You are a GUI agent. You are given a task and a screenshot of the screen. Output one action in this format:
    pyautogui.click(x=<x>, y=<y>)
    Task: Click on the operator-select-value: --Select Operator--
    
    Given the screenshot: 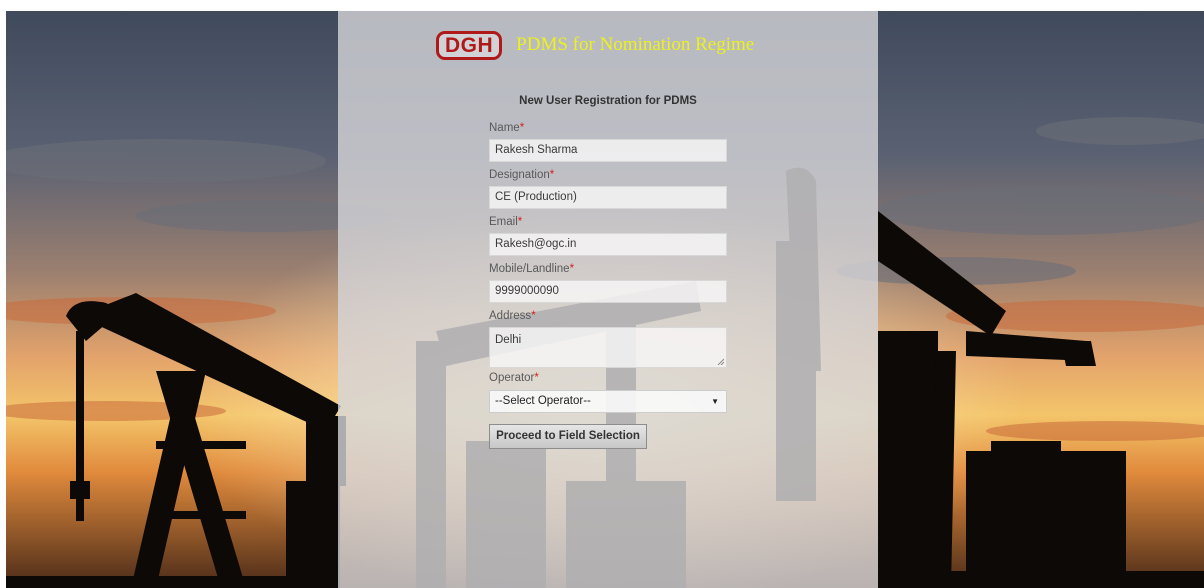 What is the action you would take?
    pyautogui.click(x=543, y=401)
    